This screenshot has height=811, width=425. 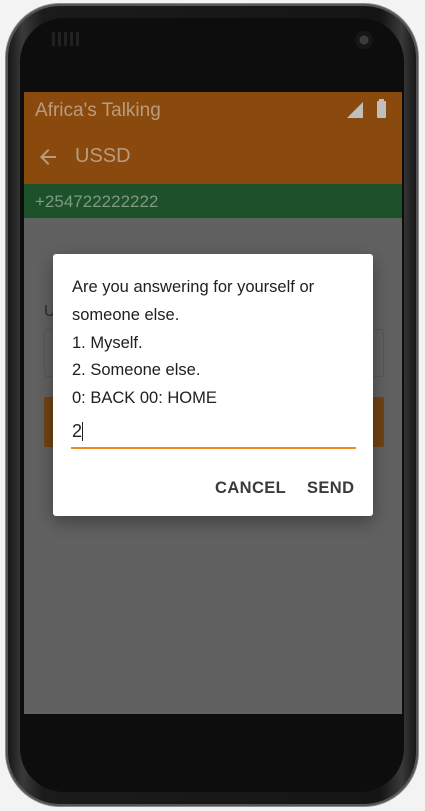 What do you see at coordinates (98, 110) in the screenshot?
I see `status-bar-title: Africa's Talking` at bounding box center [98, 110].